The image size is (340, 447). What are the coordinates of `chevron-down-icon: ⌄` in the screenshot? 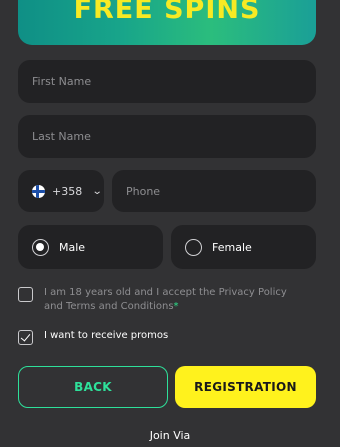 It's located at (97, 191).